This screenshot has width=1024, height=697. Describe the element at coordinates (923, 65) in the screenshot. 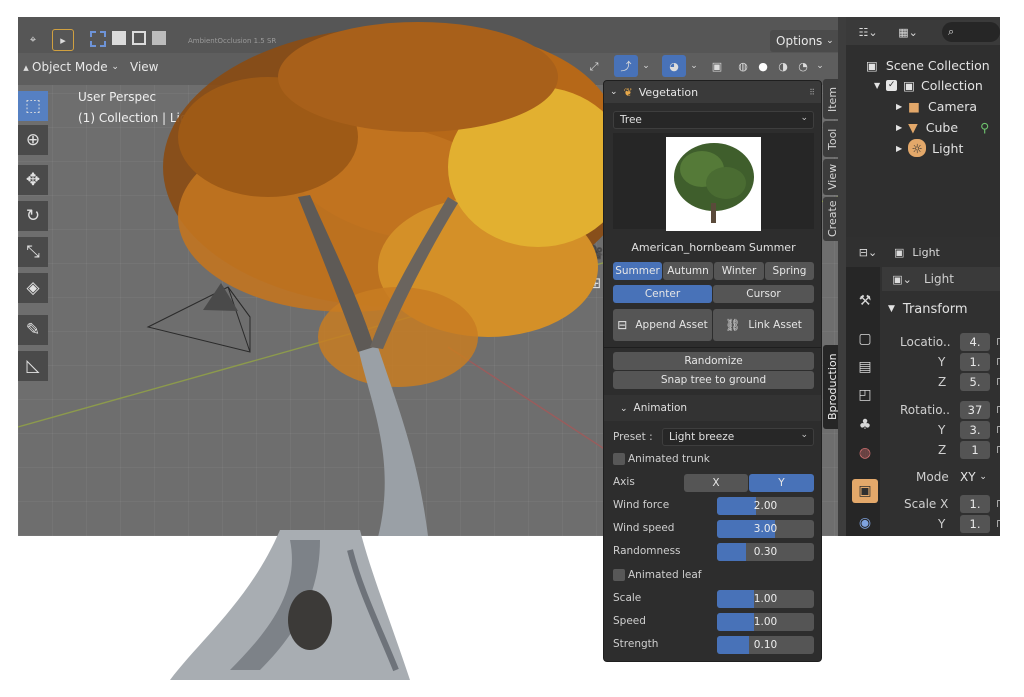

I see `scene-collection-row: ▣ Scene Collection` at that location.